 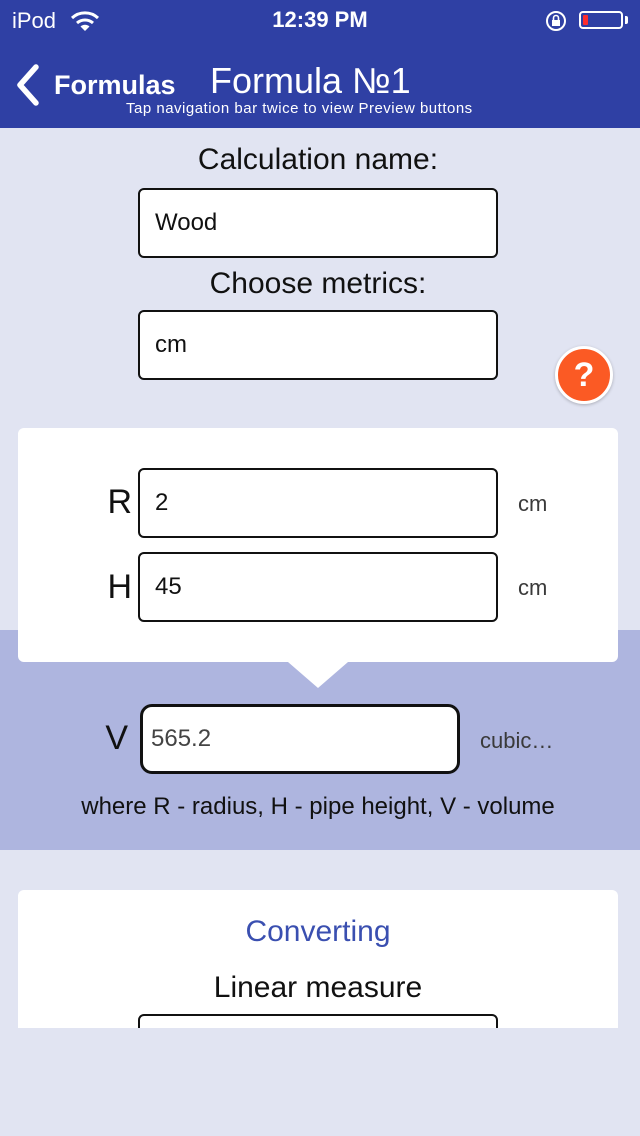 What do you see at coordinates (626, 20) in the screenshot?
I see `battery-tip` at bounding box center [626, 20].